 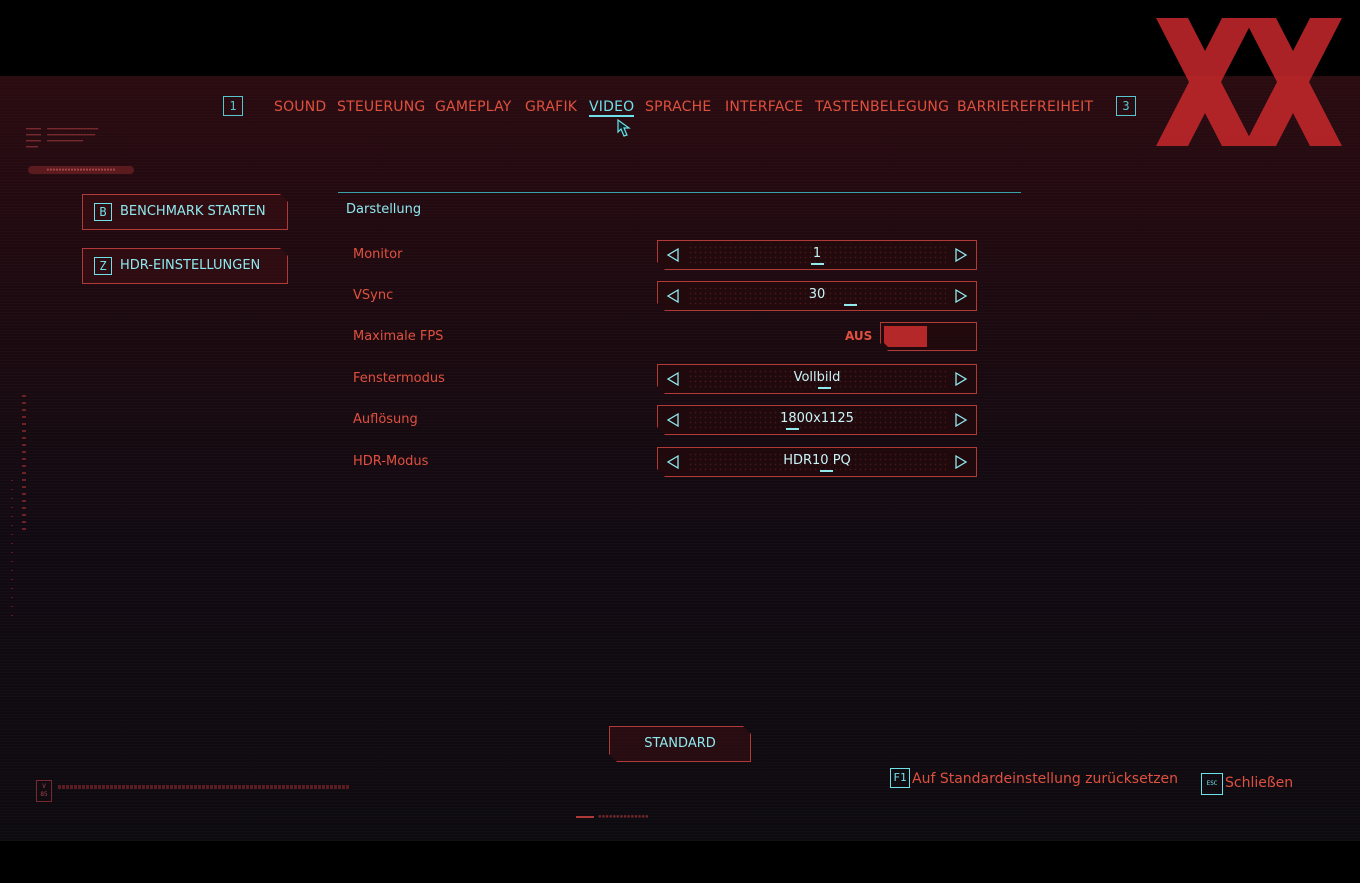 I want to click on standard-button-label: STANDARD, so click(x=680, y=743).